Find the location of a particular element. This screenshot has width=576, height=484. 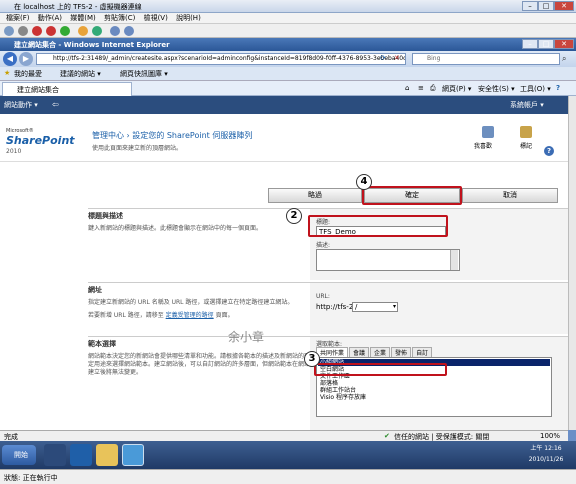

stop-icon is located at coordinates (23, 31).